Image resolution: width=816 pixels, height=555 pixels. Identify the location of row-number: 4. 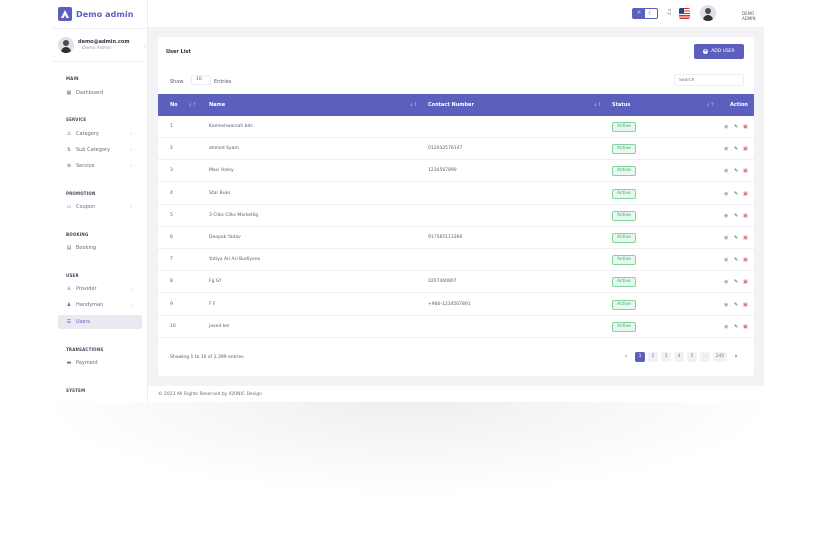
(171, 193).